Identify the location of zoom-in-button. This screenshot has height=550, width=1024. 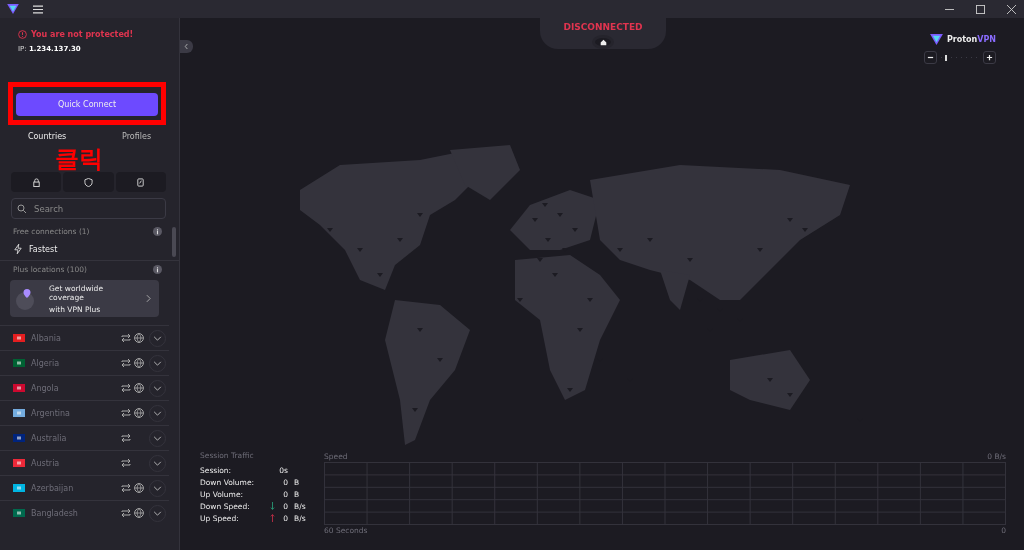
(989, 57).